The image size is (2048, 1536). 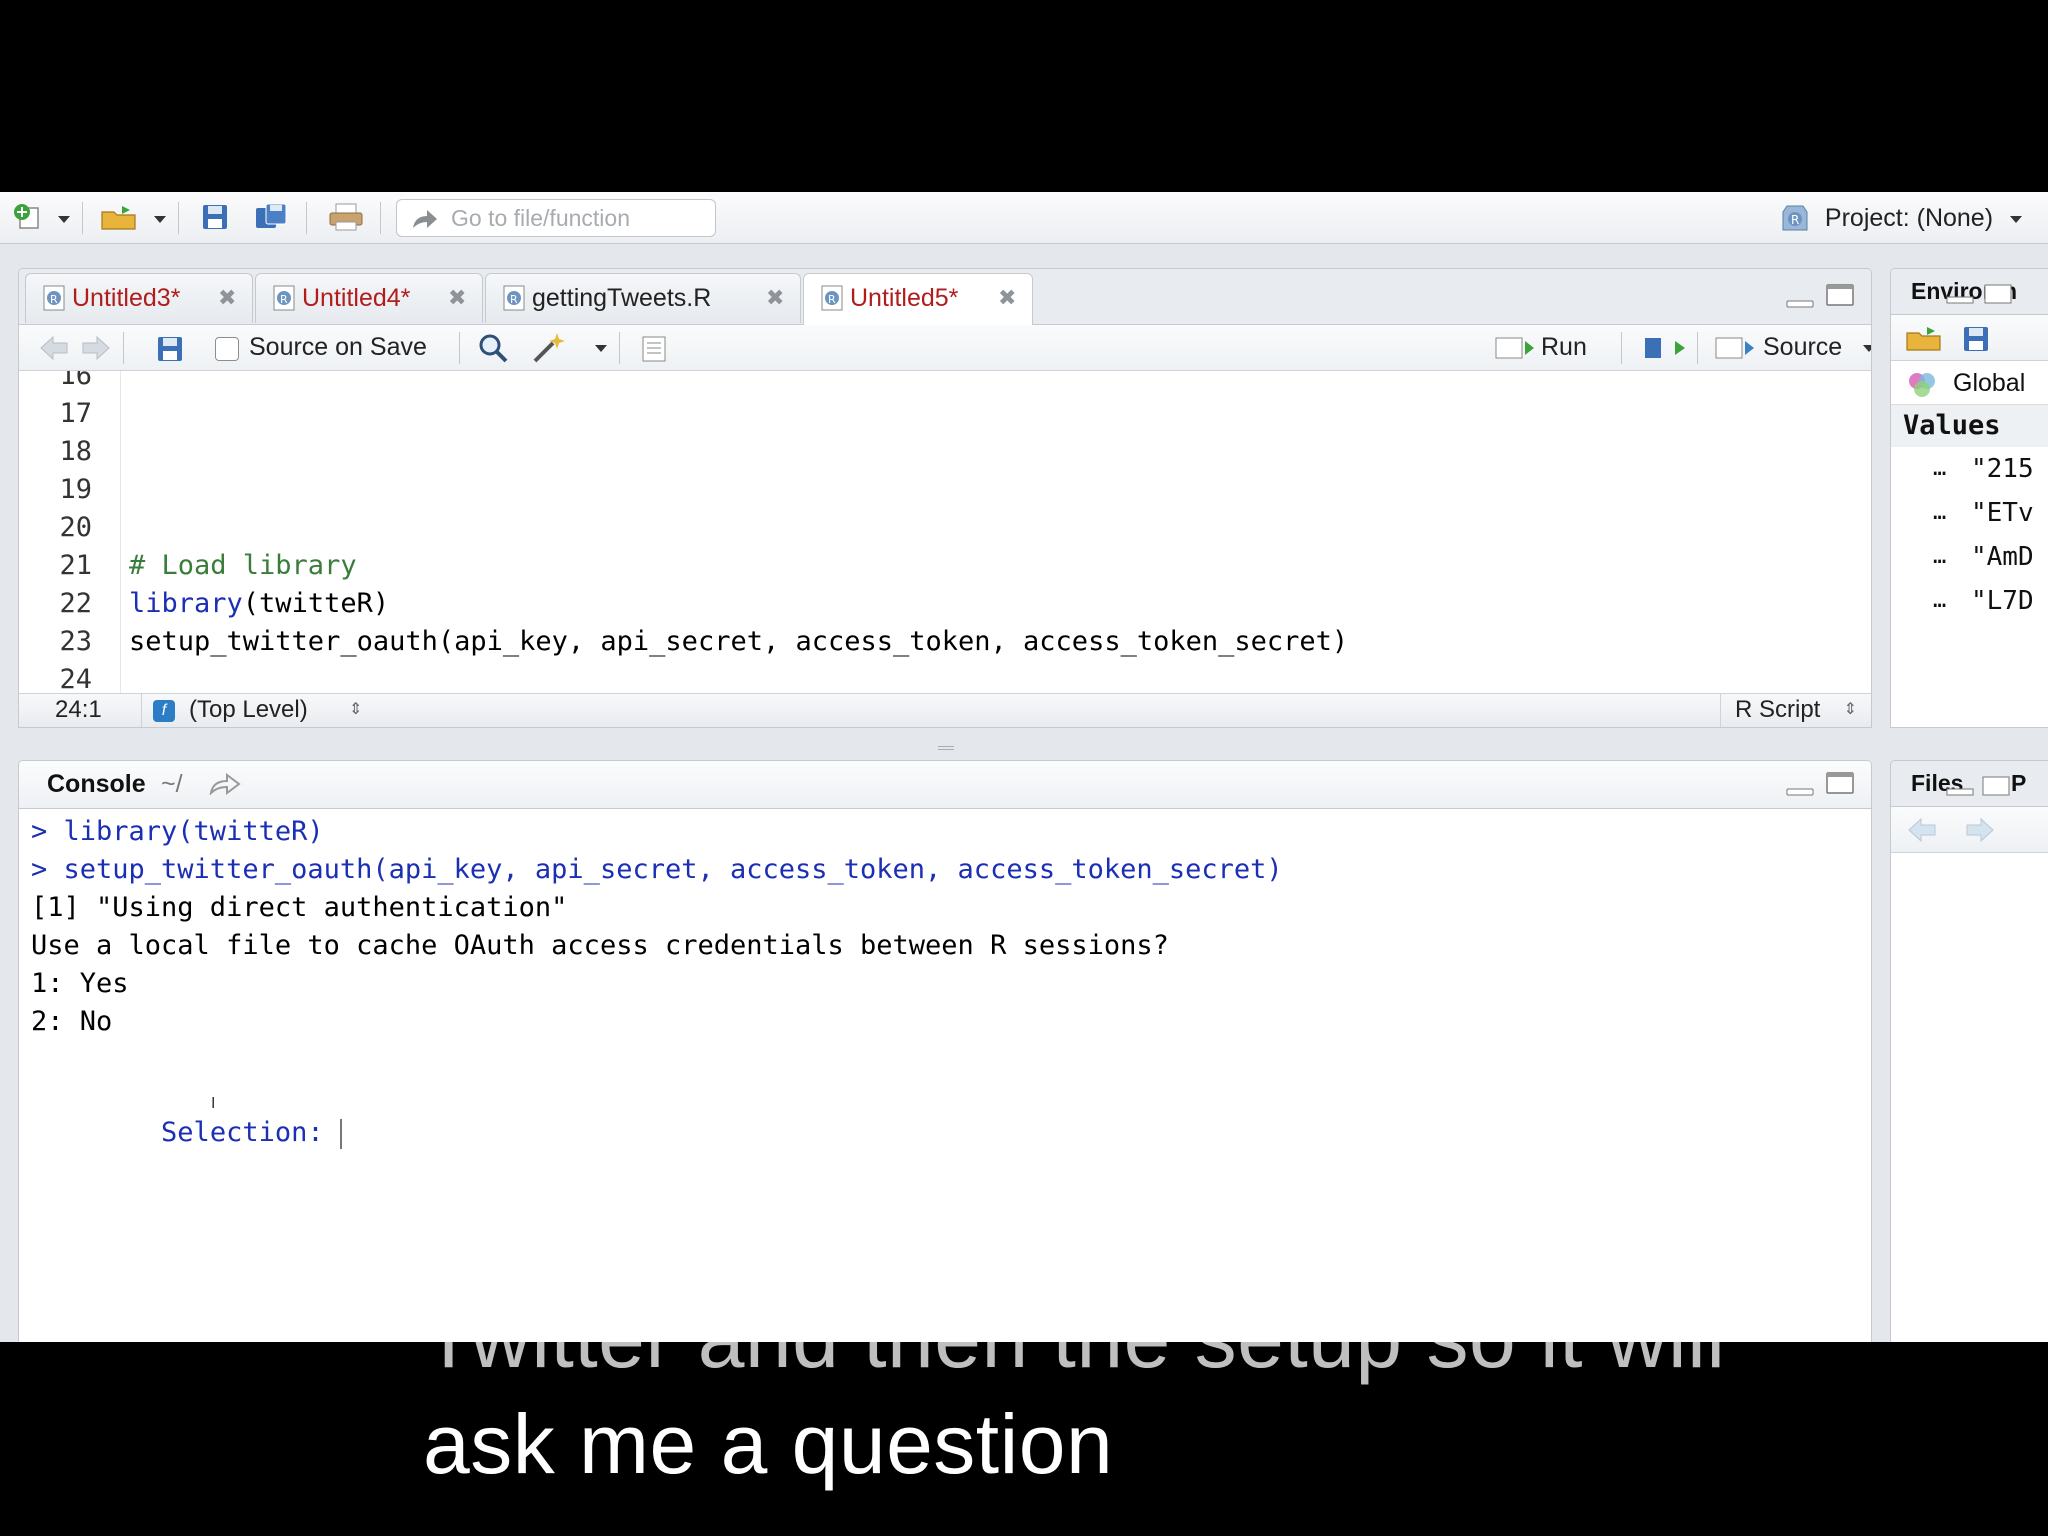 I want to click on open-folder-caret-icon, so click(x=160, y=219).